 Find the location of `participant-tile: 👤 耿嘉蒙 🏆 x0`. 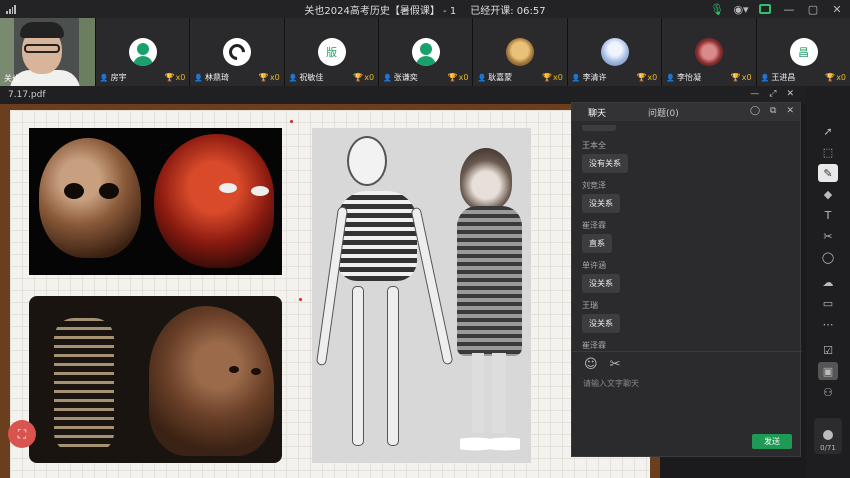

participant-tile: 👤 耿嘉蒙 🏆 x0 is located at coordinates (519, 52).